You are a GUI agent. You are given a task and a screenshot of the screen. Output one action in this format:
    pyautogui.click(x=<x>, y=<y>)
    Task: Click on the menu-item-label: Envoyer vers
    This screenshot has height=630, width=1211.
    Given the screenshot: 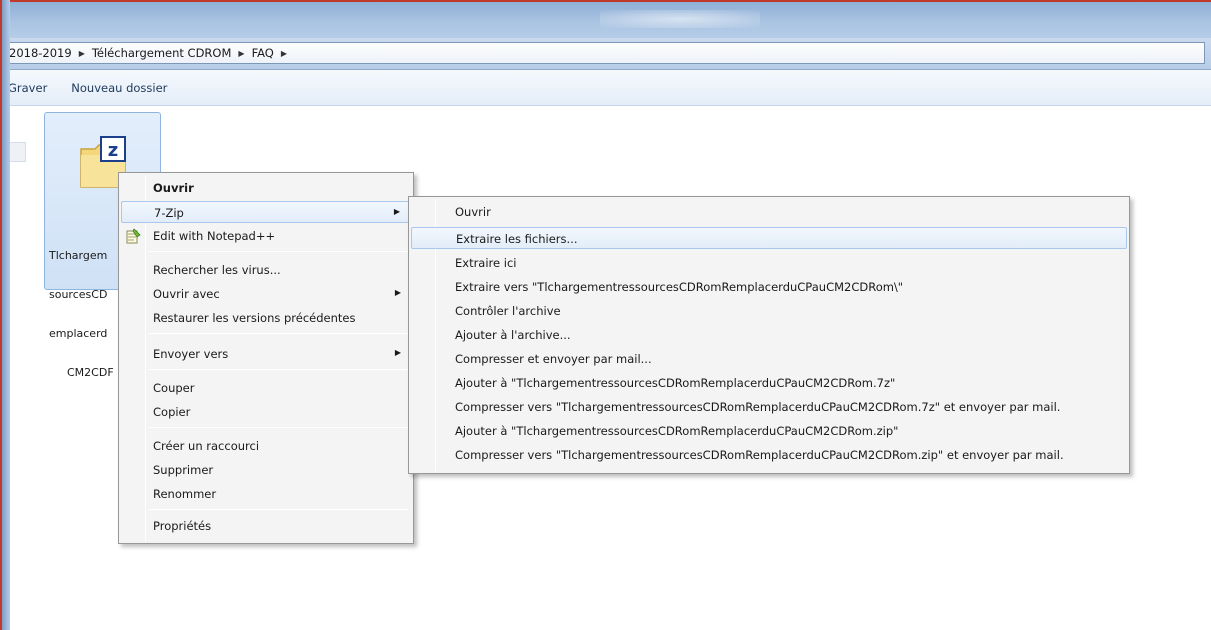 What is the action you would take?
    pyautogui.click(x=191, y=354)
    